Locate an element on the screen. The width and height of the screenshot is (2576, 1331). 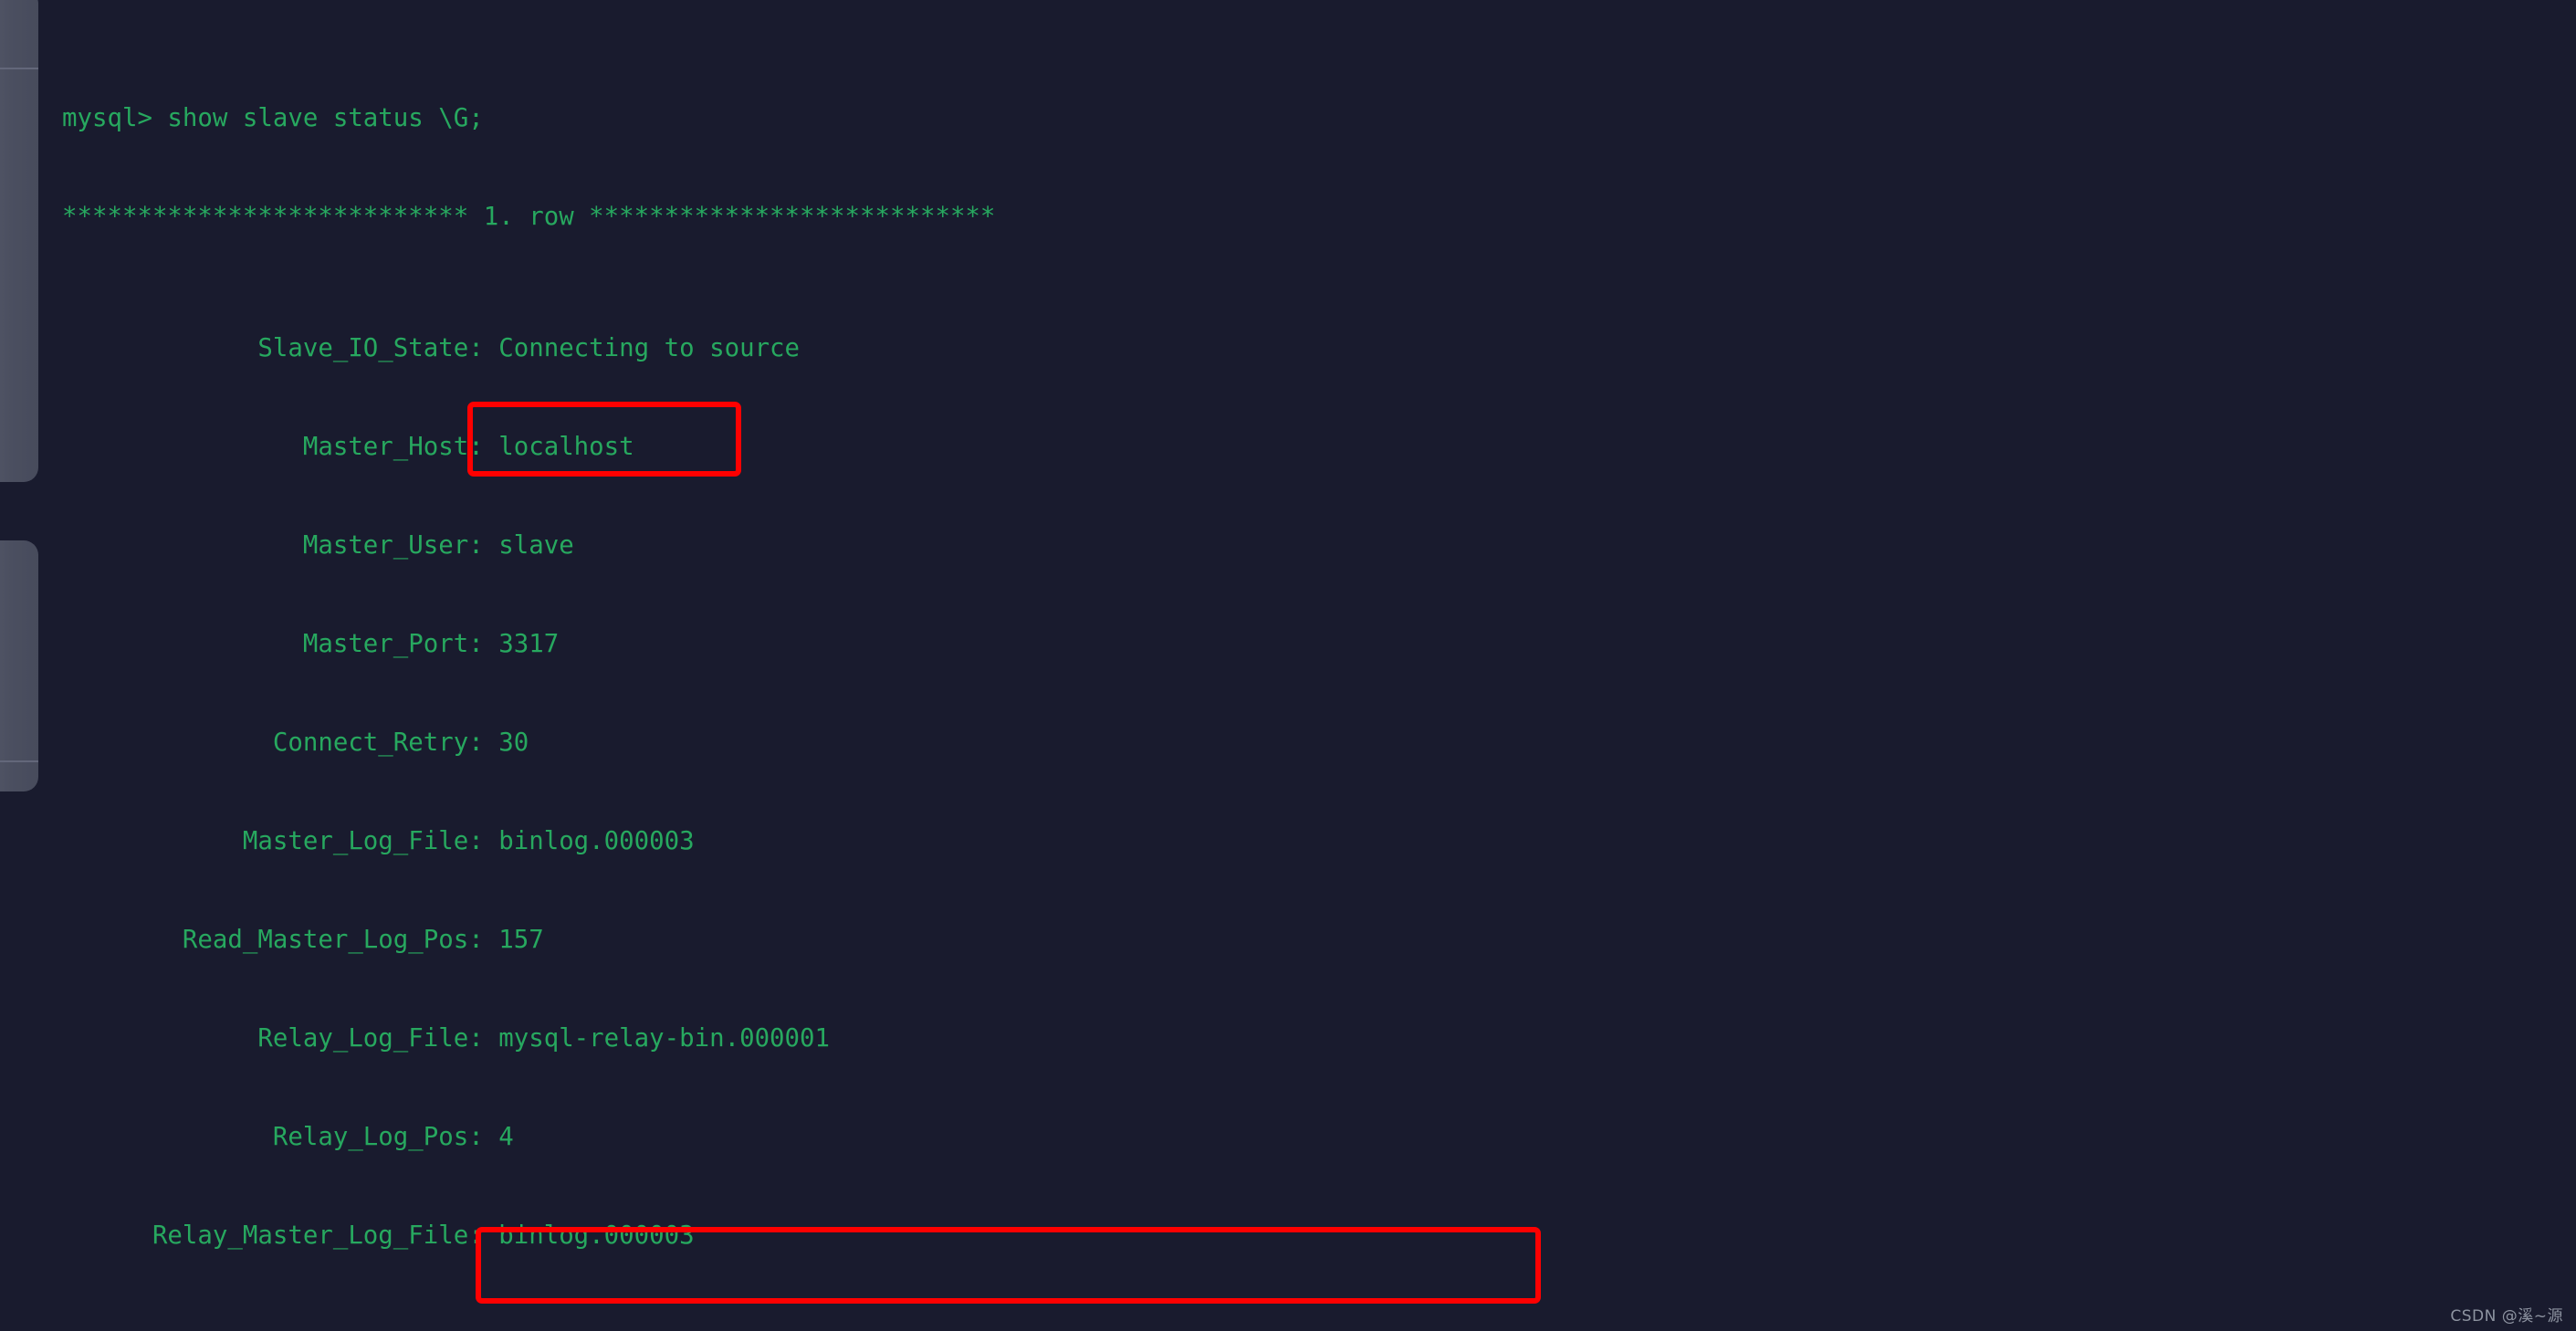
prompt-line: mysql> show slave status \G; is located at coordinates (273, 118).